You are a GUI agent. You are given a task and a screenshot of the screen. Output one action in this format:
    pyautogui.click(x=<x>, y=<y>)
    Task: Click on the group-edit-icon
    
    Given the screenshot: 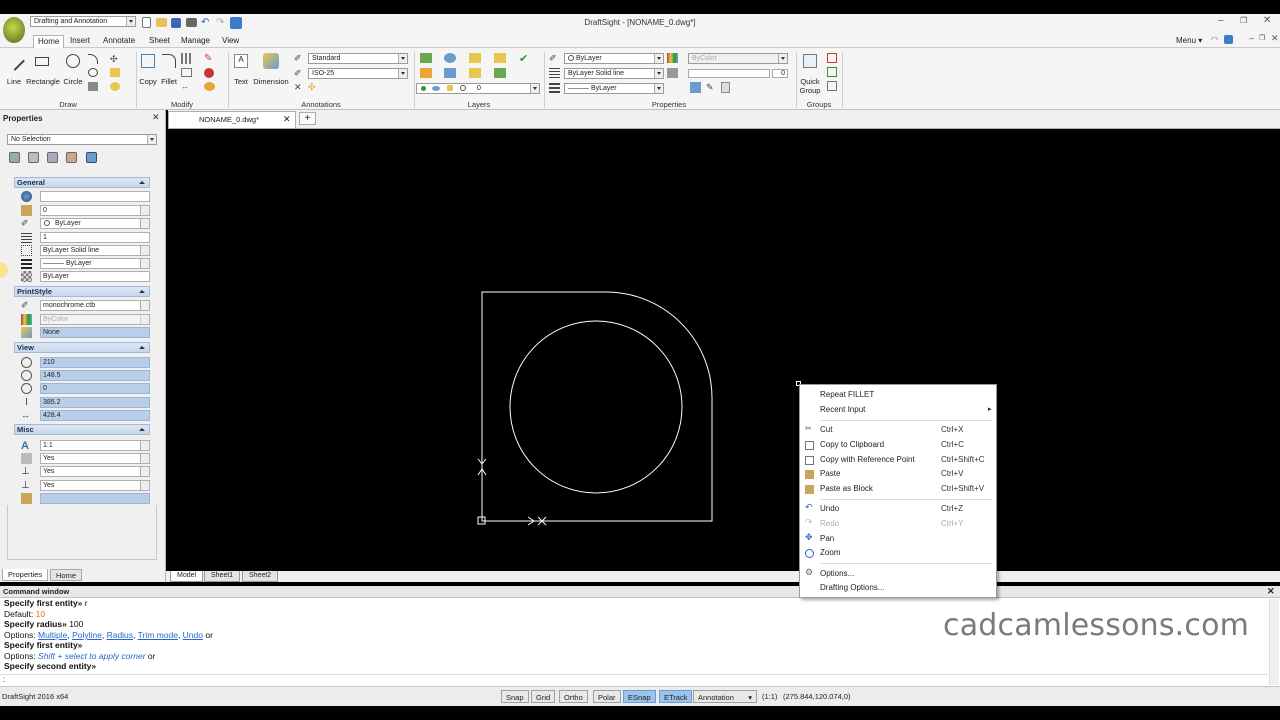 What is the action you would take?
    pyautogui.click(x=832, y=58)
    